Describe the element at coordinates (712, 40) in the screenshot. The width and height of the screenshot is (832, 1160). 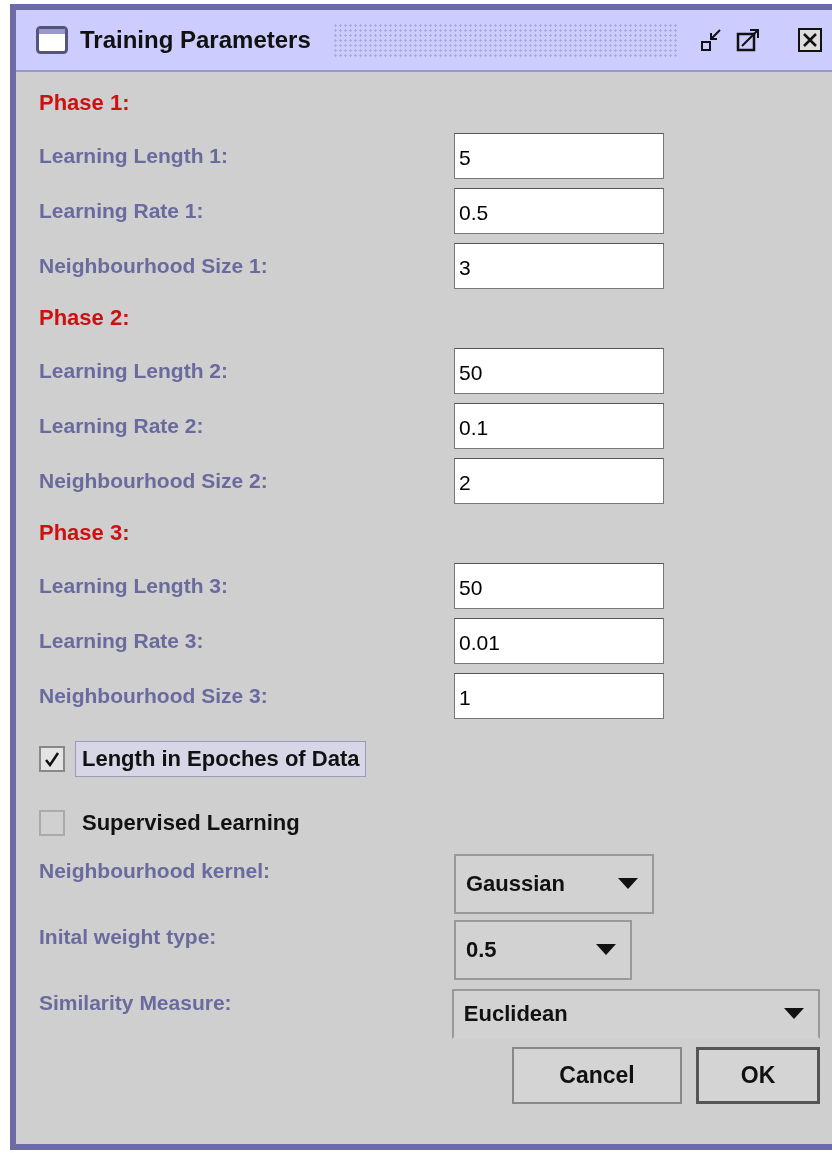
I see `minimize-icon` at that location.